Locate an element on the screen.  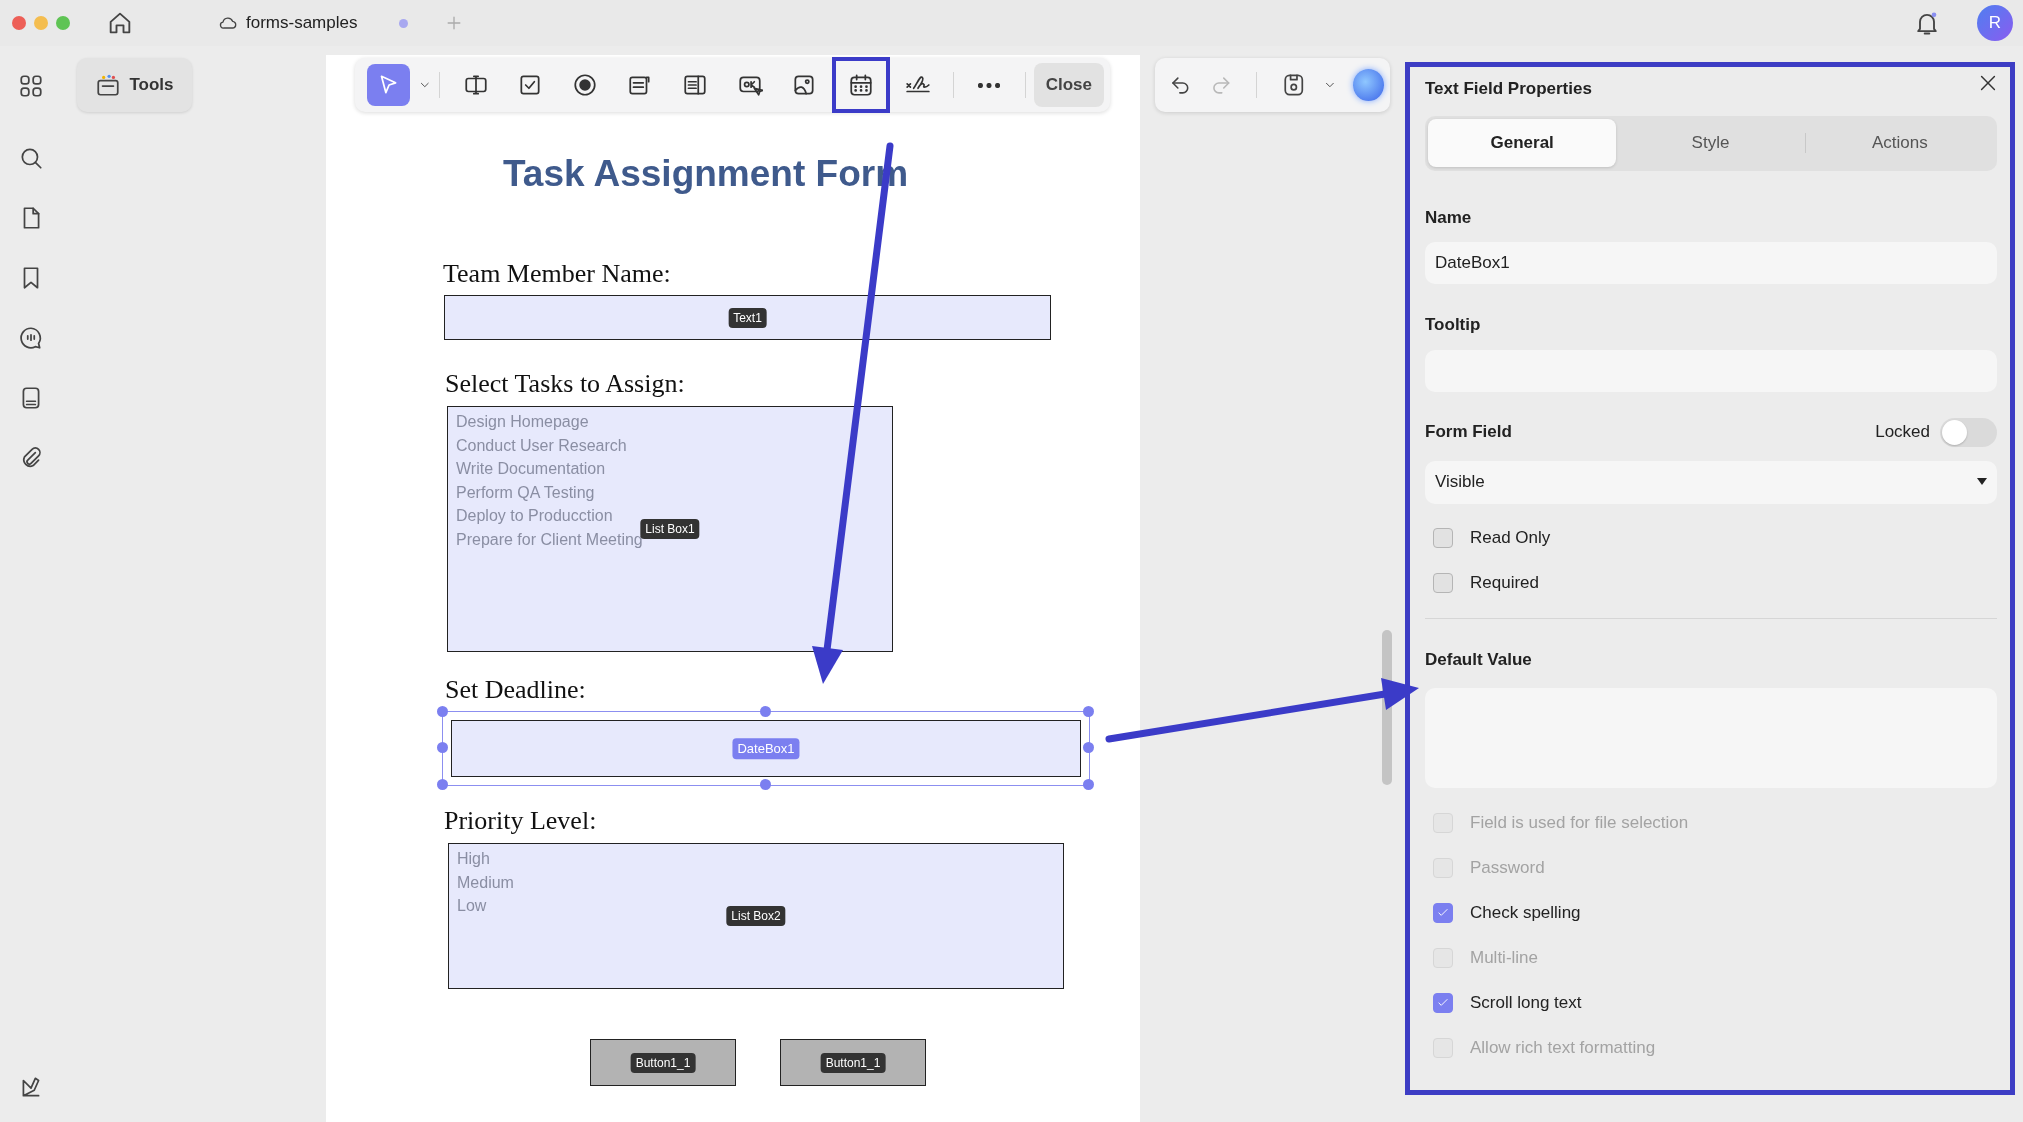
text-field: Text1 is located at coordinates (747, 317).